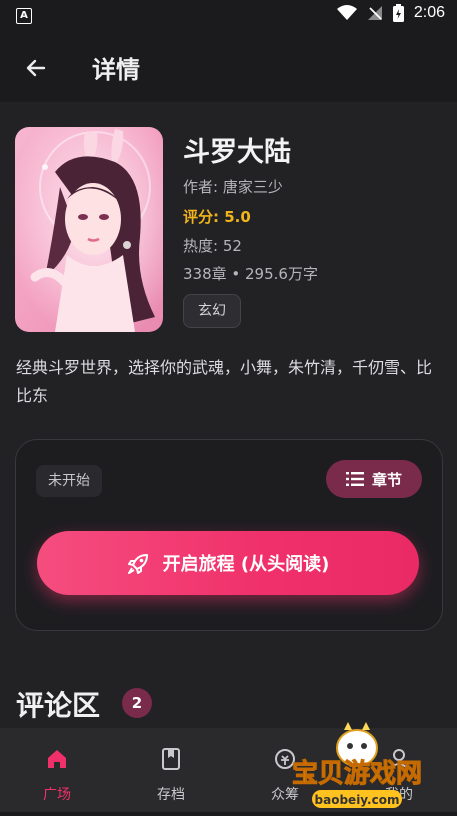 The image size is (457, 816). What do you see at coordinates (357, 800) in the screenshot?
I see `watermark-url: baobeiy.com` at bounding box center [357, 800].